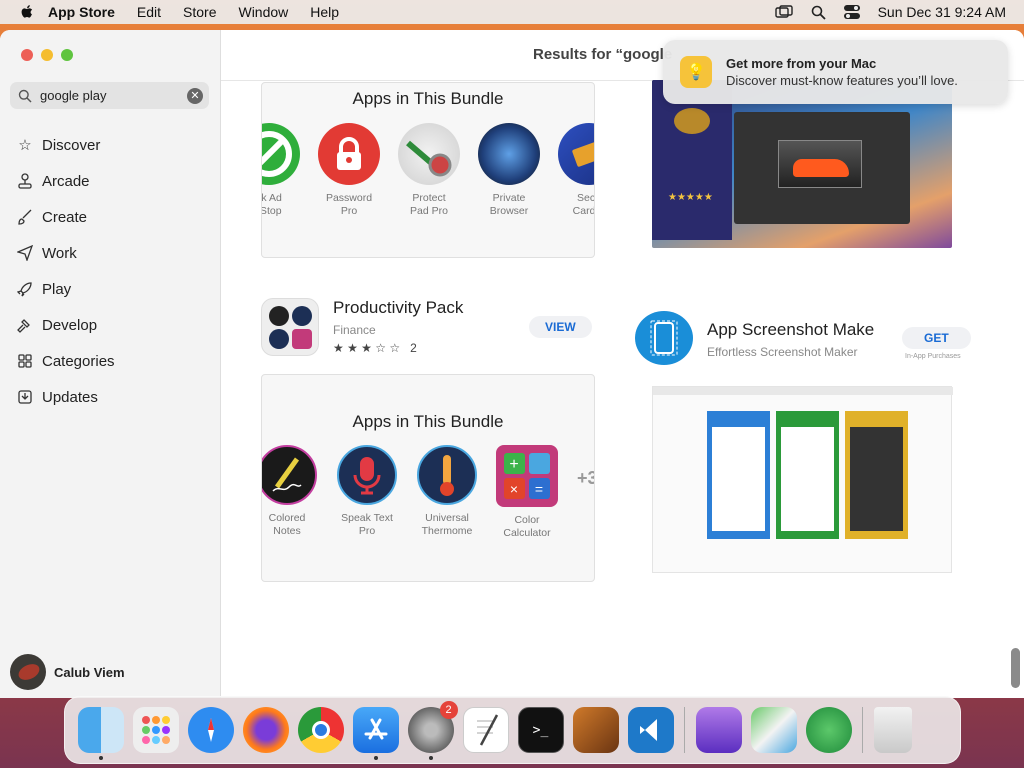  What do you see at coordinates (485, 730) in the screenshot?
I see `textedit-icon` at bounding box center [485, 730].